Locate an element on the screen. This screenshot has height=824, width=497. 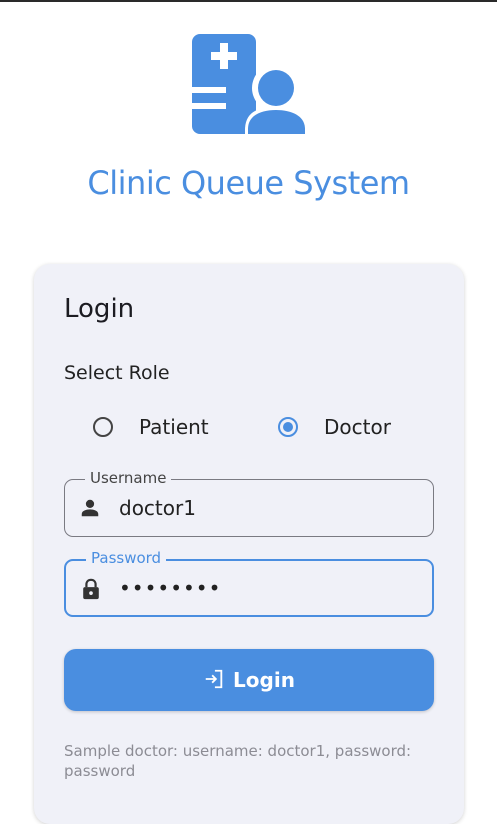
login-button-label: Login is located at coordinates (264, 680).